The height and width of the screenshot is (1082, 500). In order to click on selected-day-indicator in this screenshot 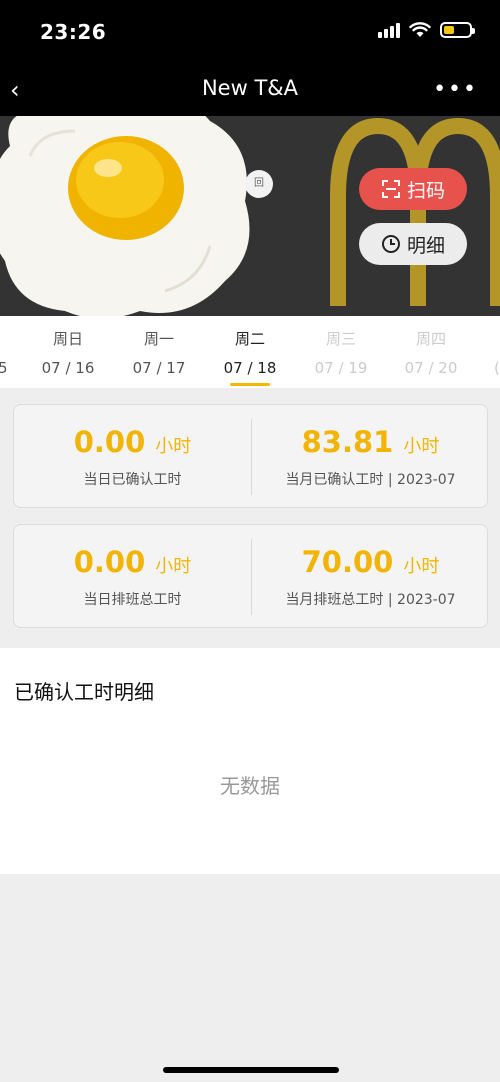, I will do `click(250, 384)`.